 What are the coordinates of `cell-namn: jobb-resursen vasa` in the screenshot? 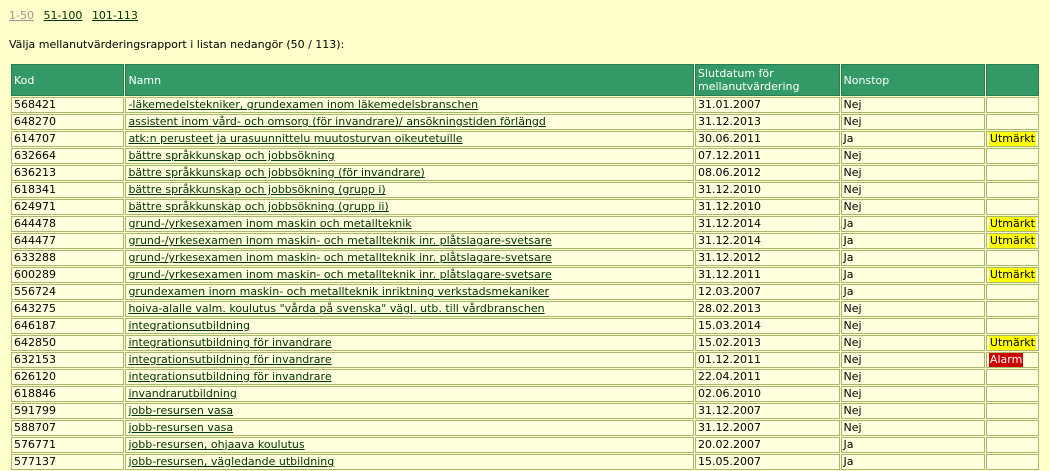 It's located at (409, 428).